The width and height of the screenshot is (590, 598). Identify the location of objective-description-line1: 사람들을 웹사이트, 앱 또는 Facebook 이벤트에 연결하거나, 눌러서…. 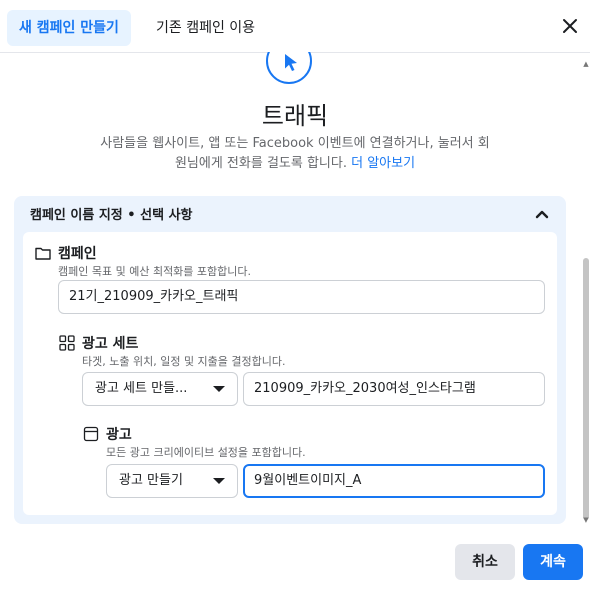
(295, 143).